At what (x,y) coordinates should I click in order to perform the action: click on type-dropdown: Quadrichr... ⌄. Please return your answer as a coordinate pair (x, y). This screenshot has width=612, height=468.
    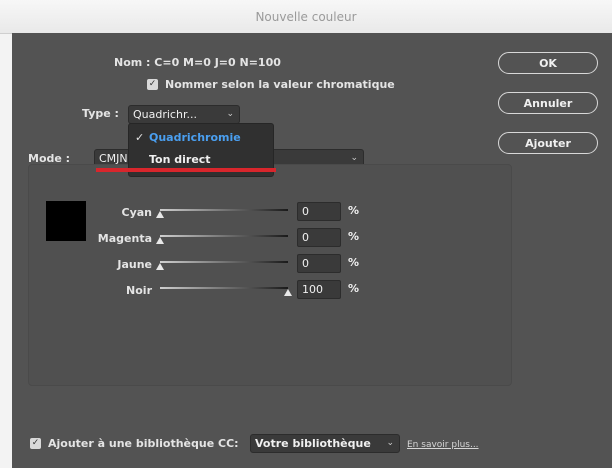
    Looking at the image, I should click on (184, 114).